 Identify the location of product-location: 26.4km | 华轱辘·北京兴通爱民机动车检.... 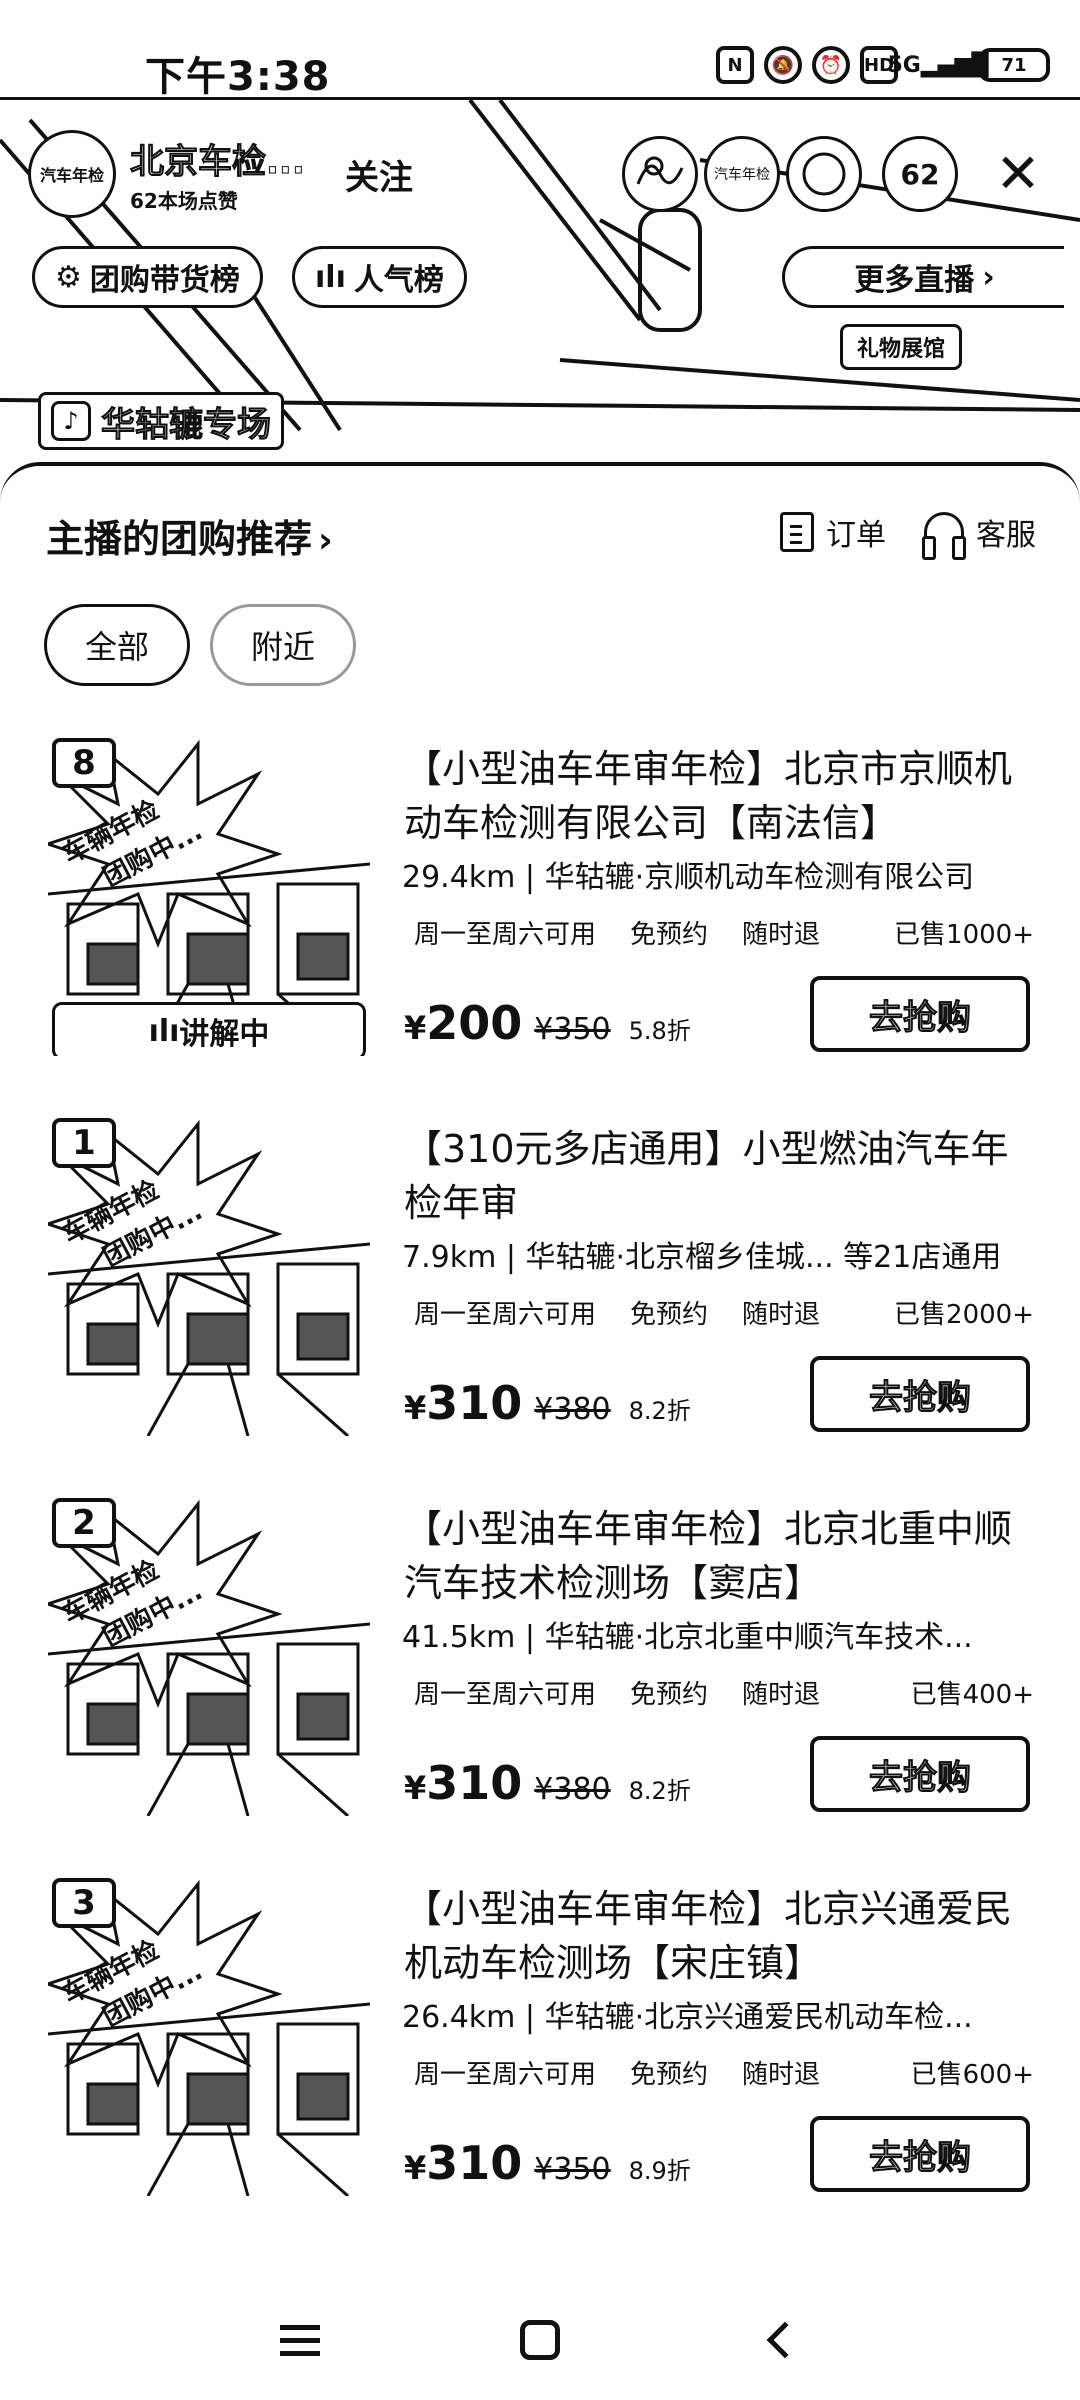
(687, 2017).